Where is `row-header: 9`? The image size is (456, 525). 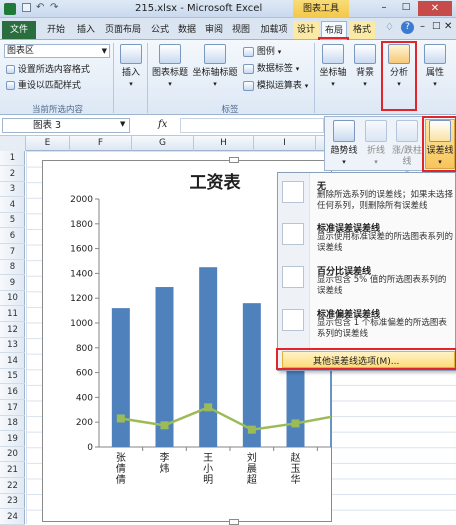 row-header: 9 is located at coordinates (12, 283).